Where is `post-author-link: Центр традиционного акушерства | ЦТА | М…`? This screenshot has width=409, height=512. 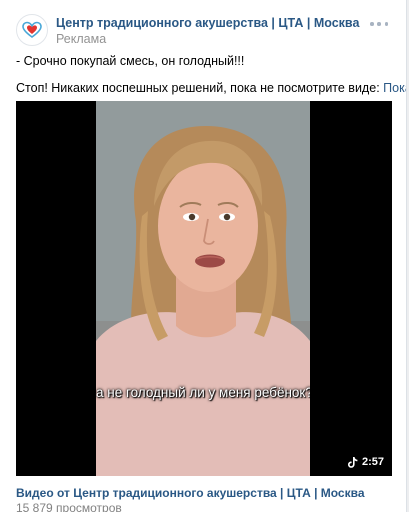 post-author-link: Центр традиционного акушерства | ЦТА | М… is located at coordinates (207, 23).